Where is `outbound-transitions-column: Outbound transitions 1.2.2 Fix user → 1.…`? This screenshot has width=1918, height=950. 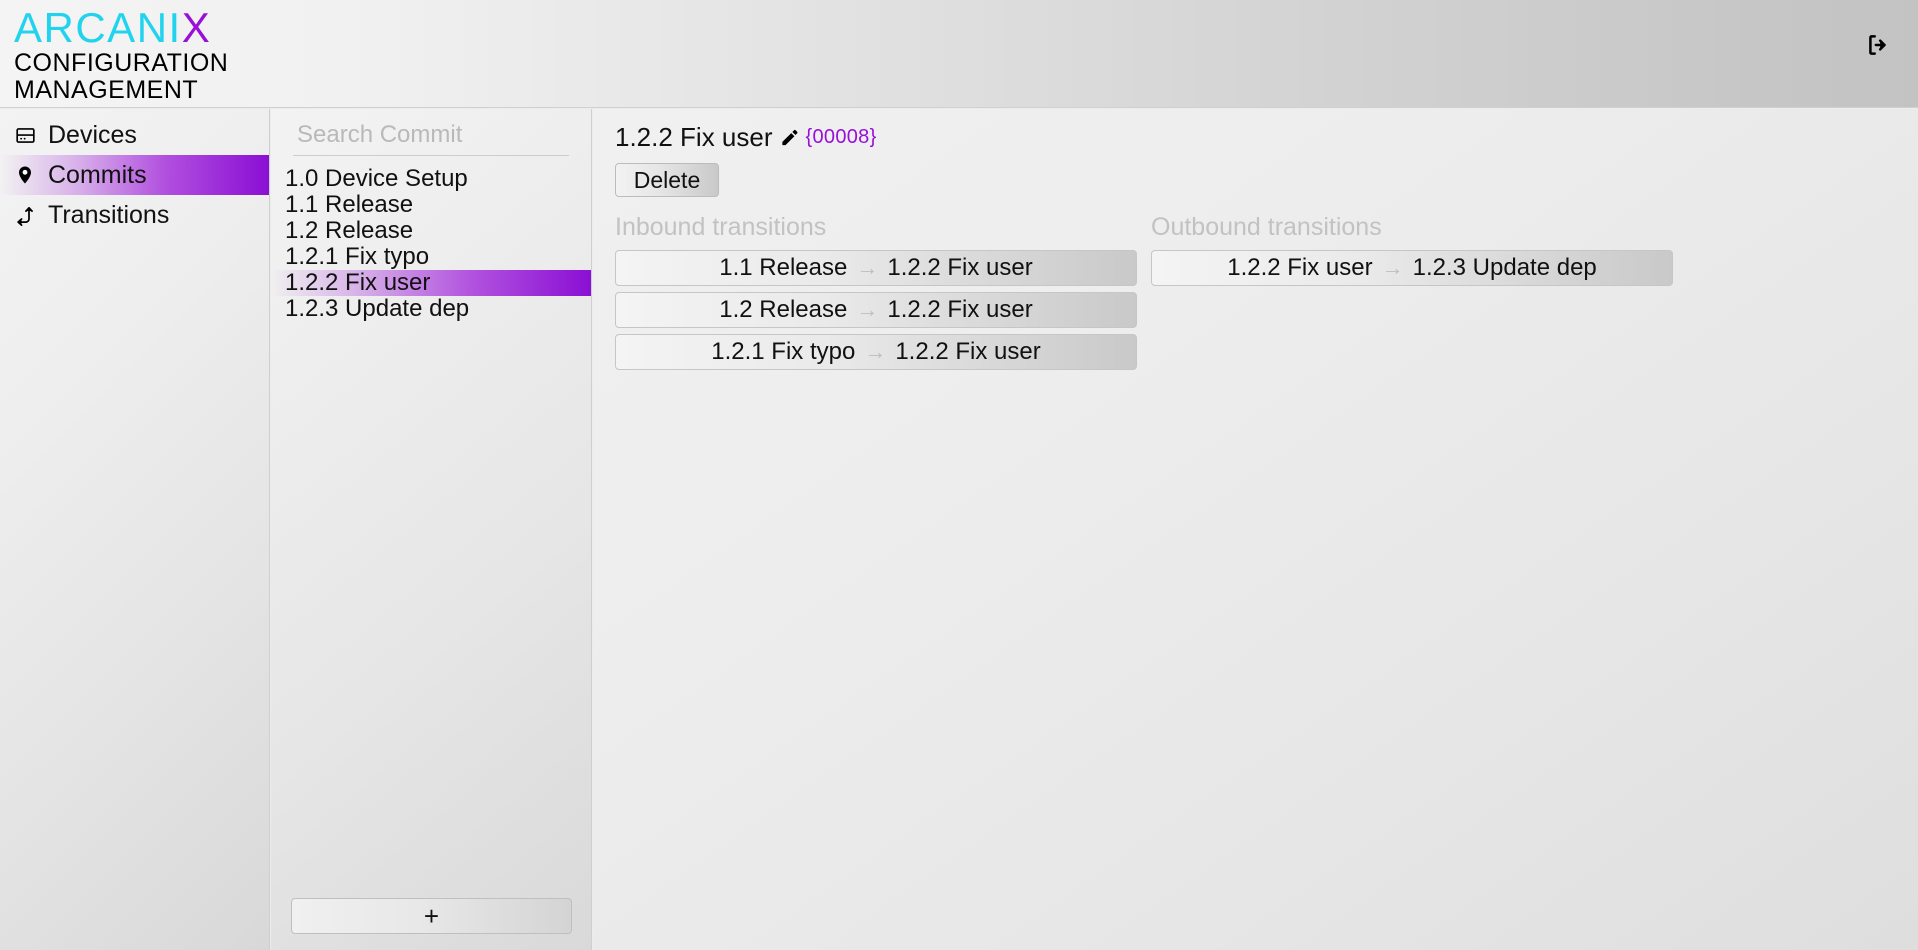
outbound-transitions-column: Outbound transitions 1.2.2 Fix user → 1.… is located at coordinates (1412, 294).